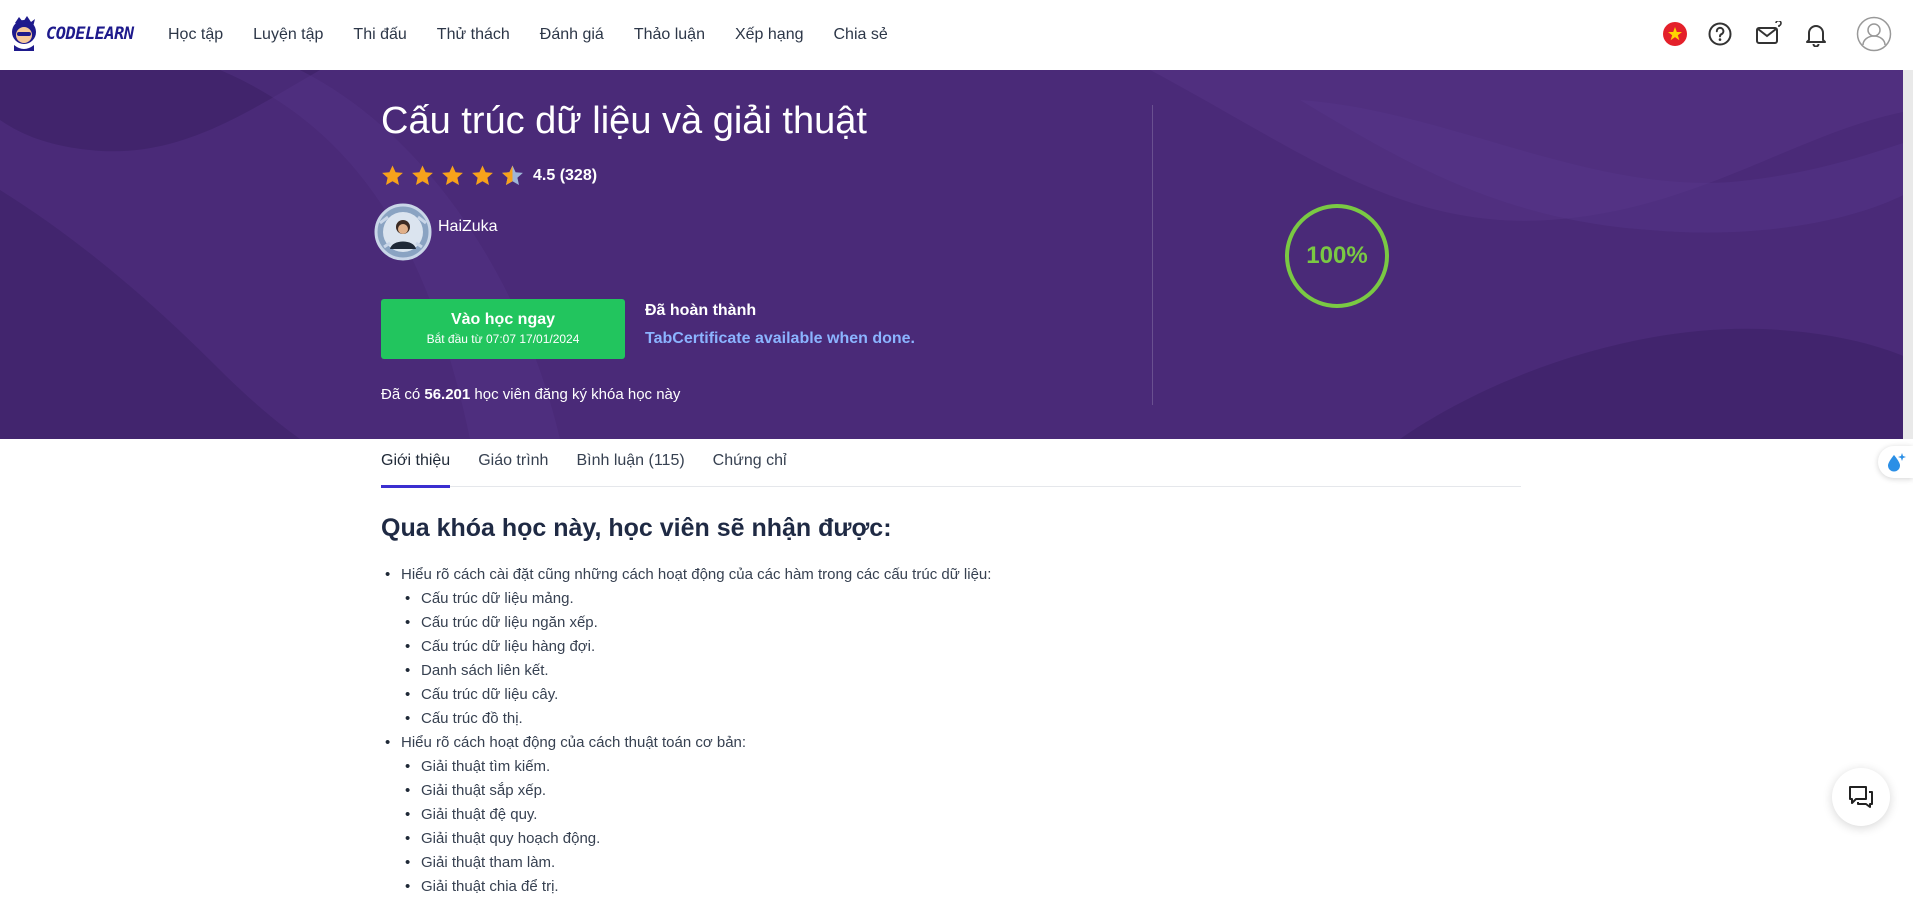  Describe the element at coordinates (1908, 254) in the screenshot. I see `page-scrollbar` at that location.